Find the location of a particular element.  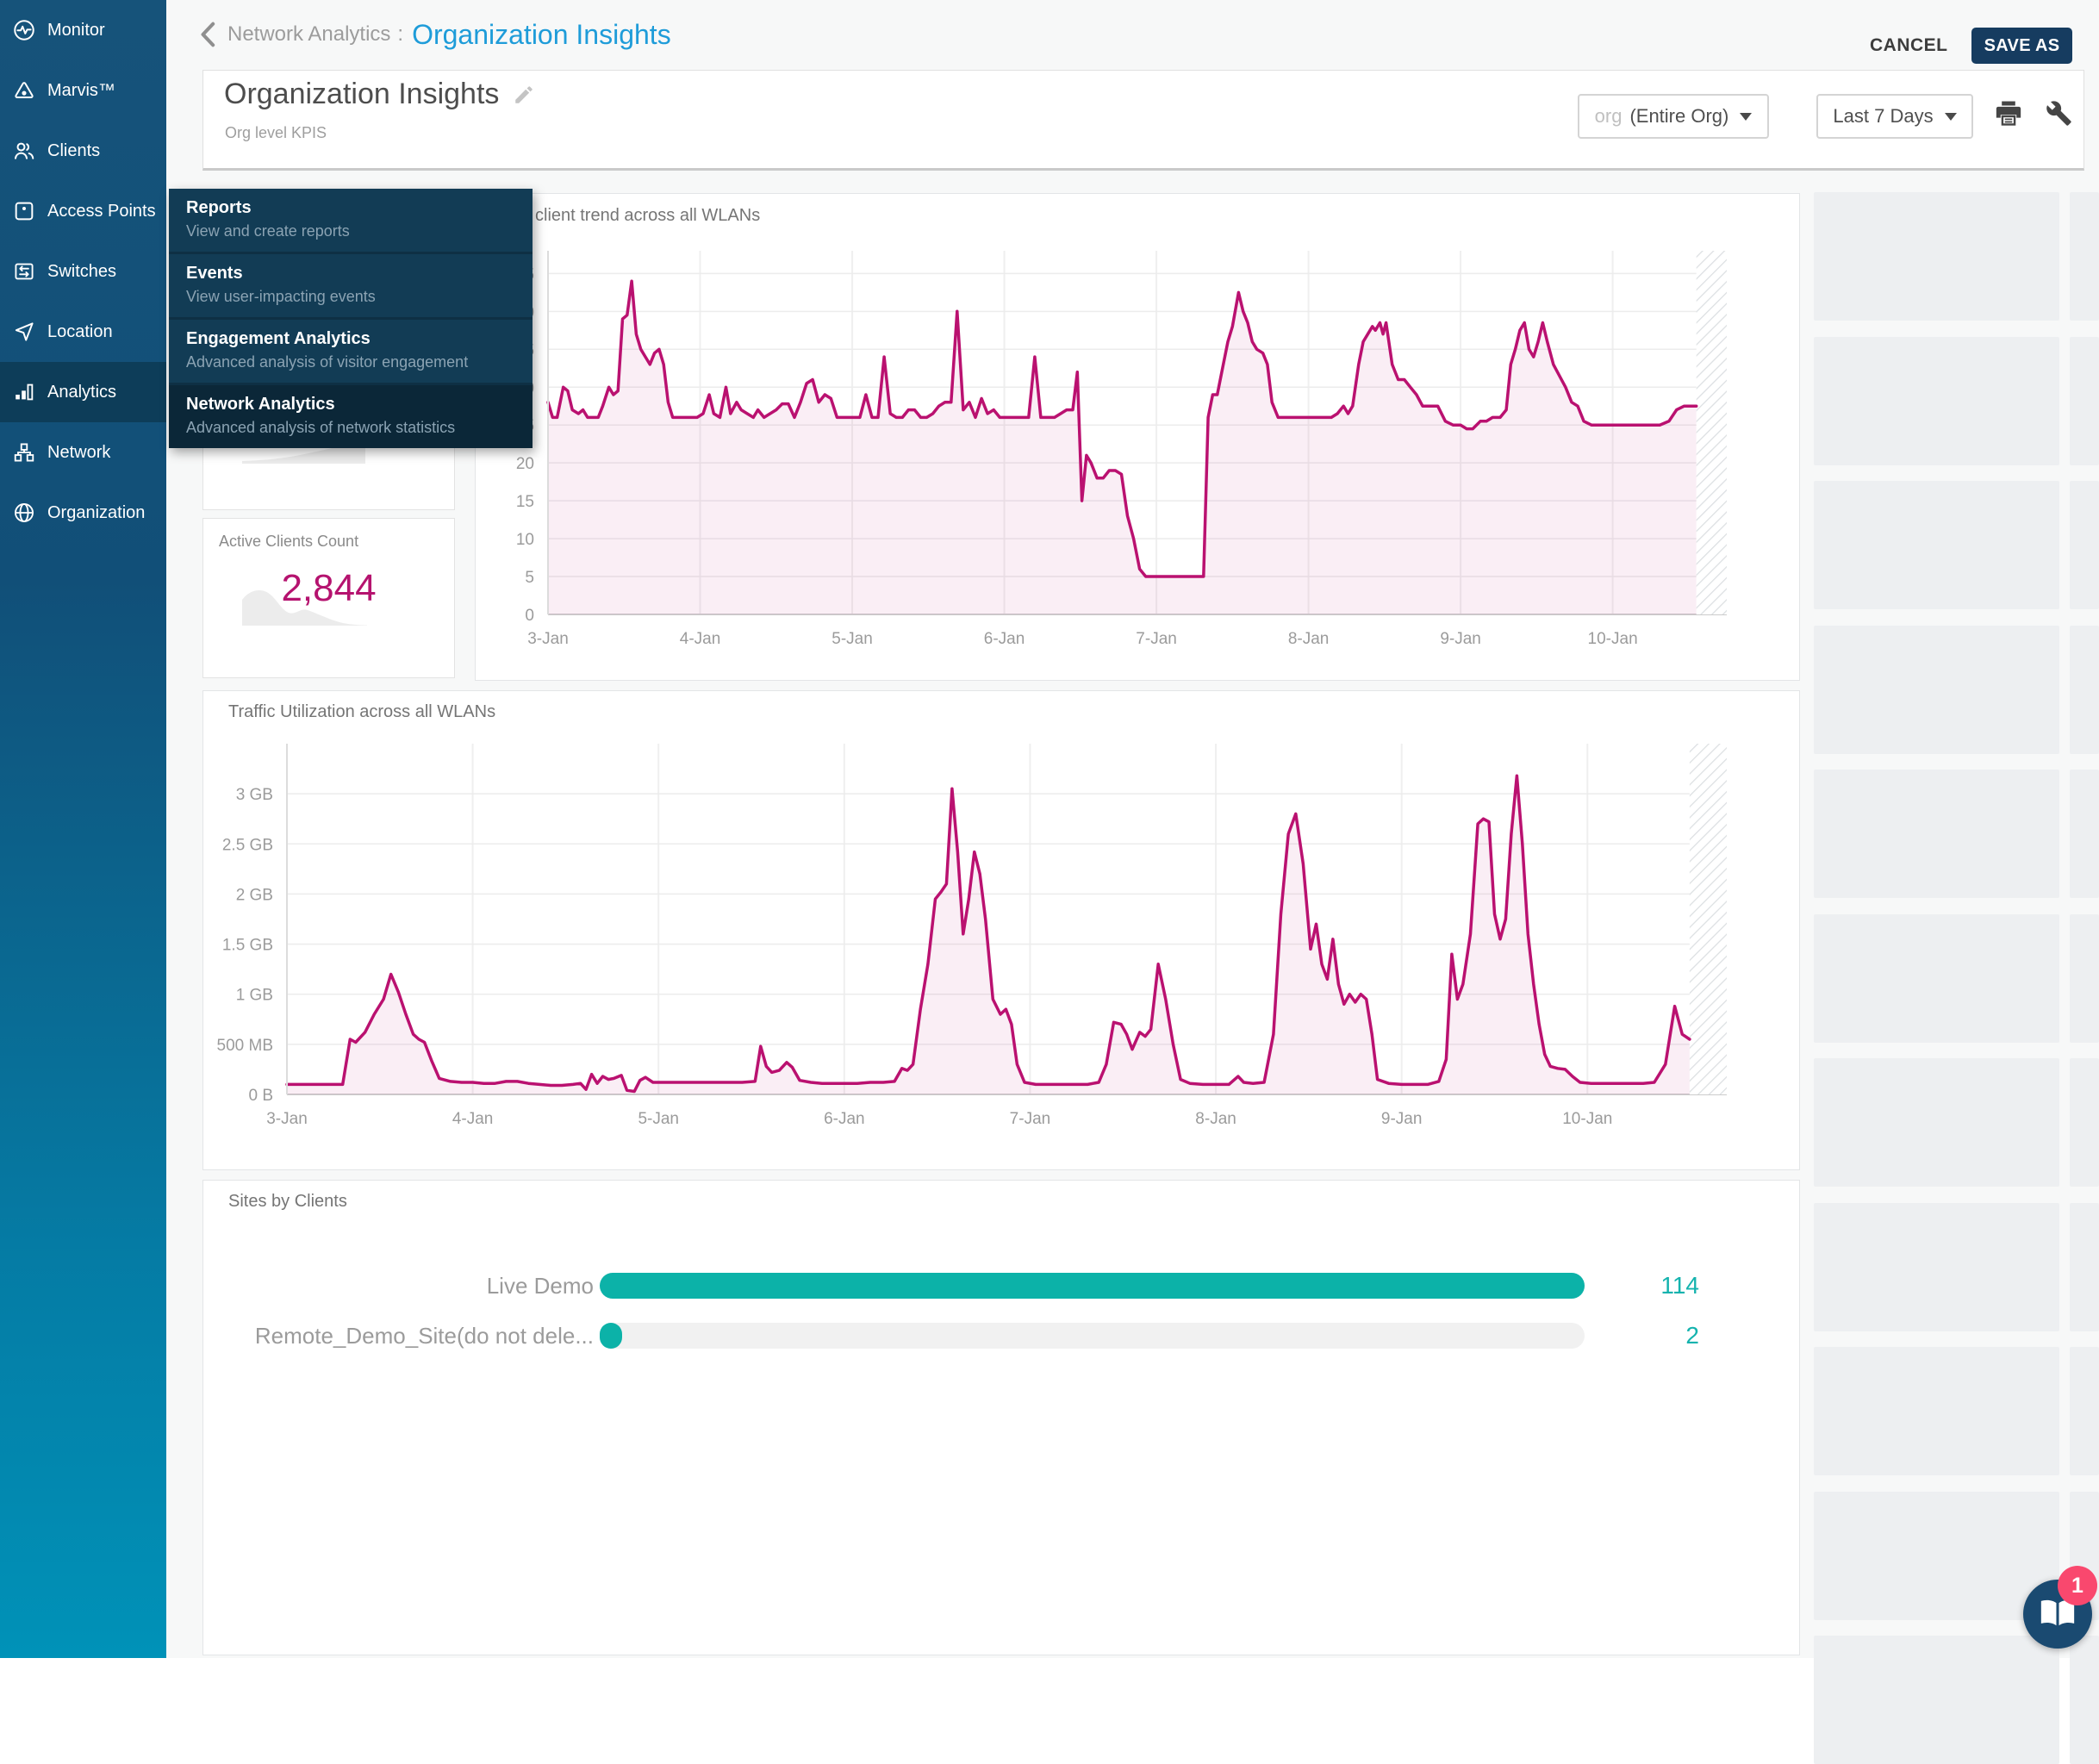

sidebar-item-label: Organization is located at coordinates (96, 512).